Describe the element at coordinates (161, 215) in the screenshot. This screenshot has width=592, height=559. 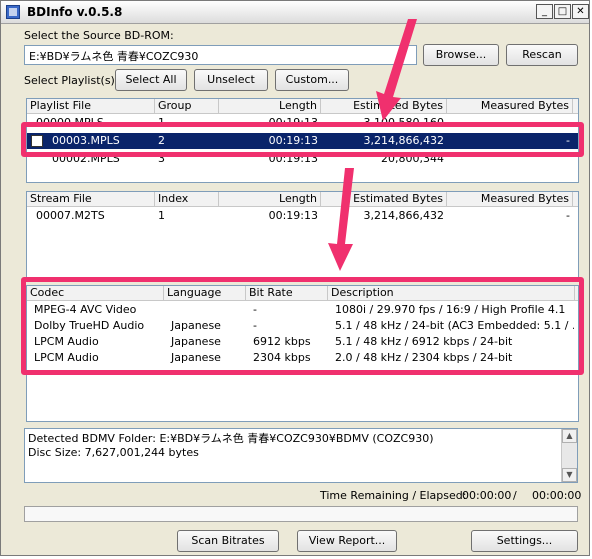
I see `index-cell: 1` at that location.